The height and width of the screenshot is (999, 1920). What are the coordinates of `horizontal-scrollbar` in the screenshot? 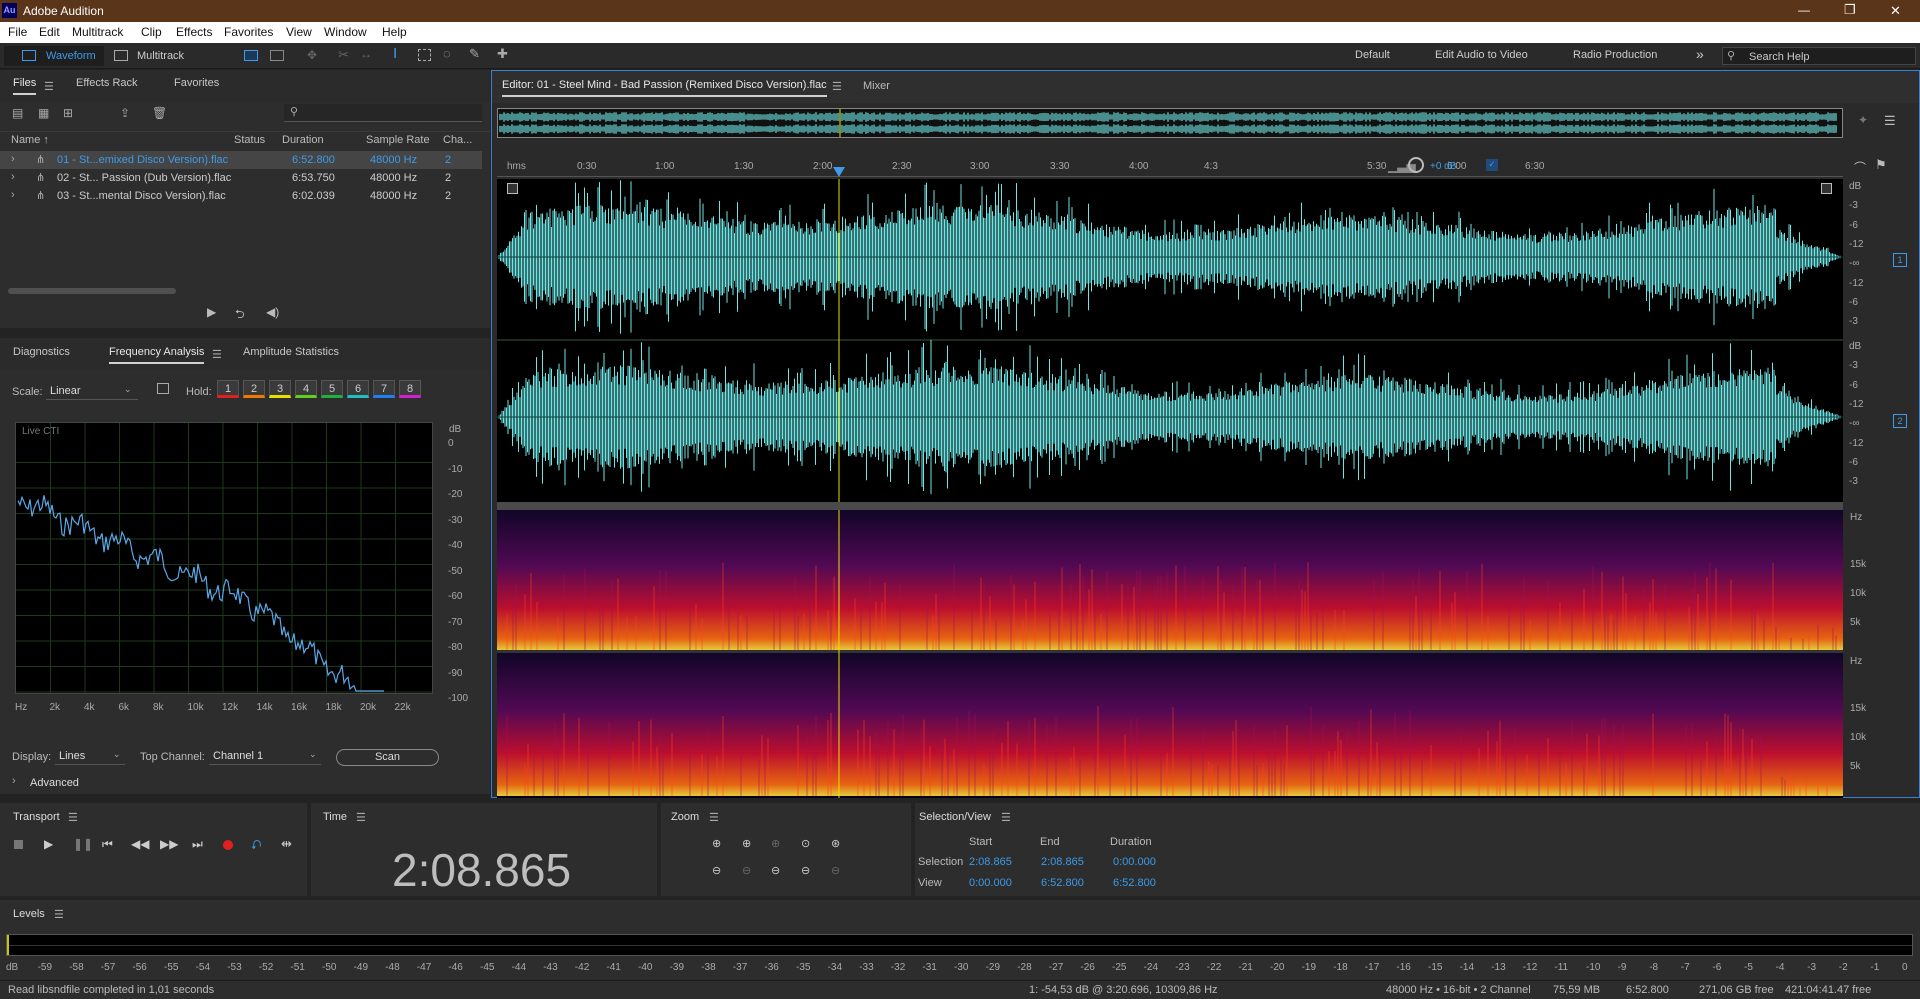 It's located at (92, 291).